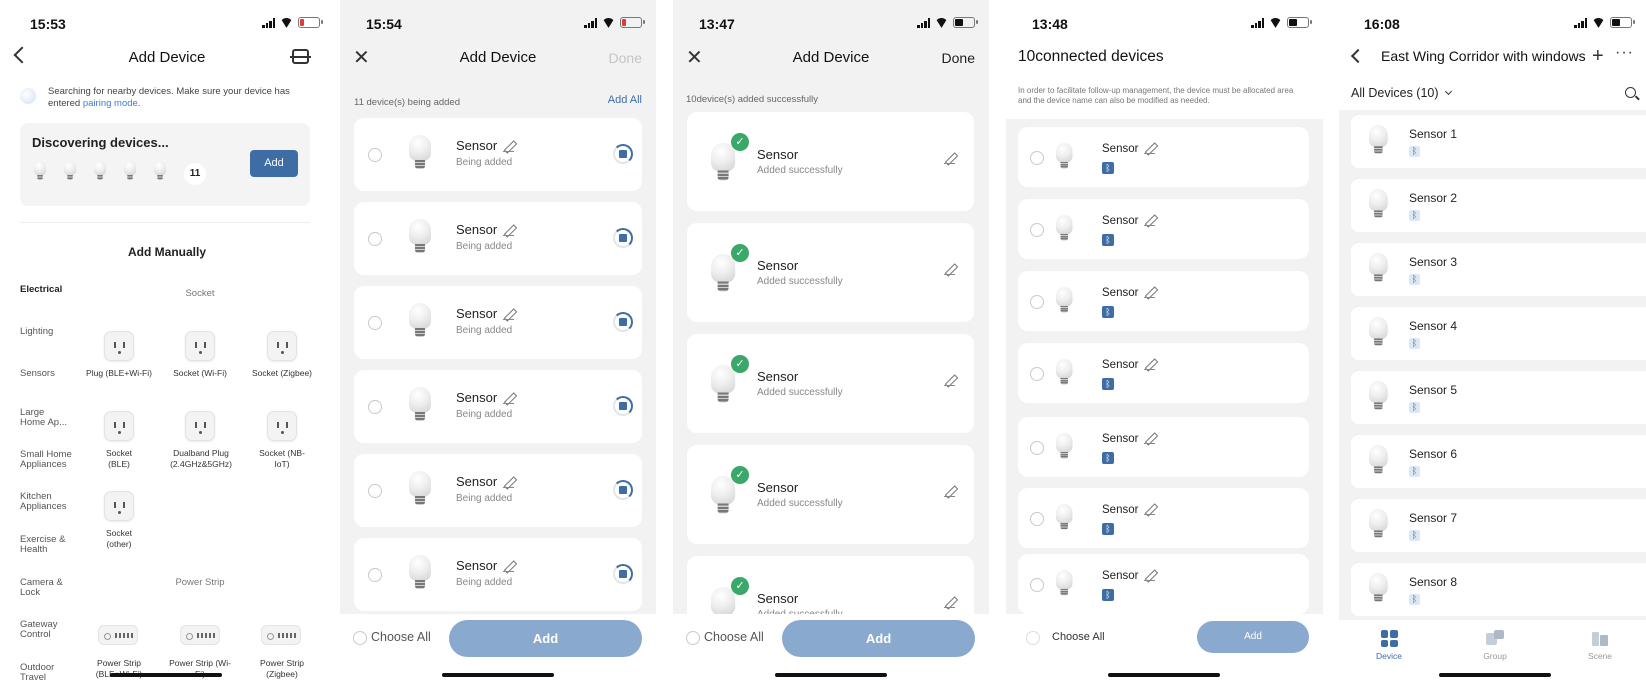 The width and height of the screenshot is (1646, 681). I want to click on device-card: Sensor 4 ᛒ, so click(1498, 333).